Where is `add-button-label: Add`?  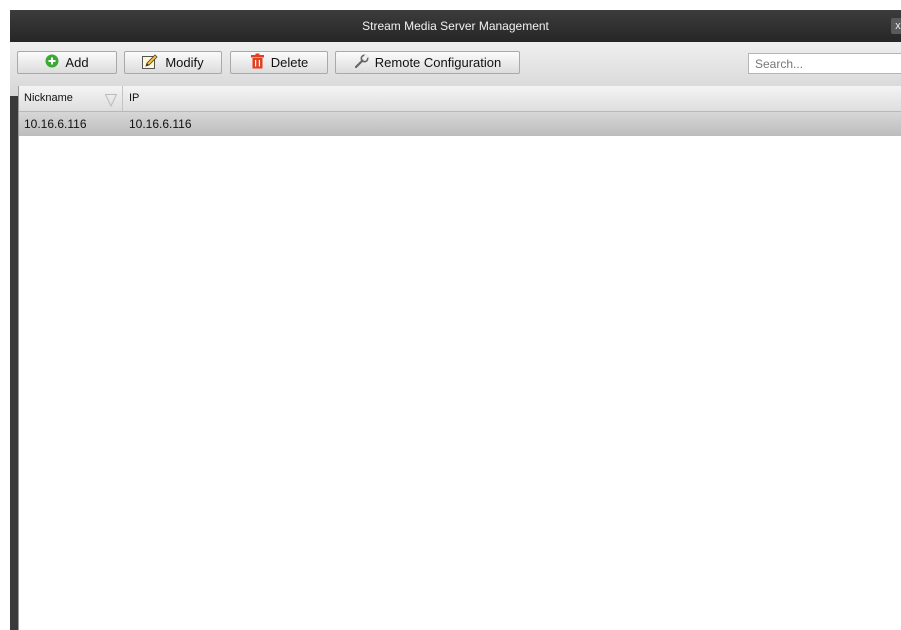
add-button-label: Add is located at coordinates (77, 62).